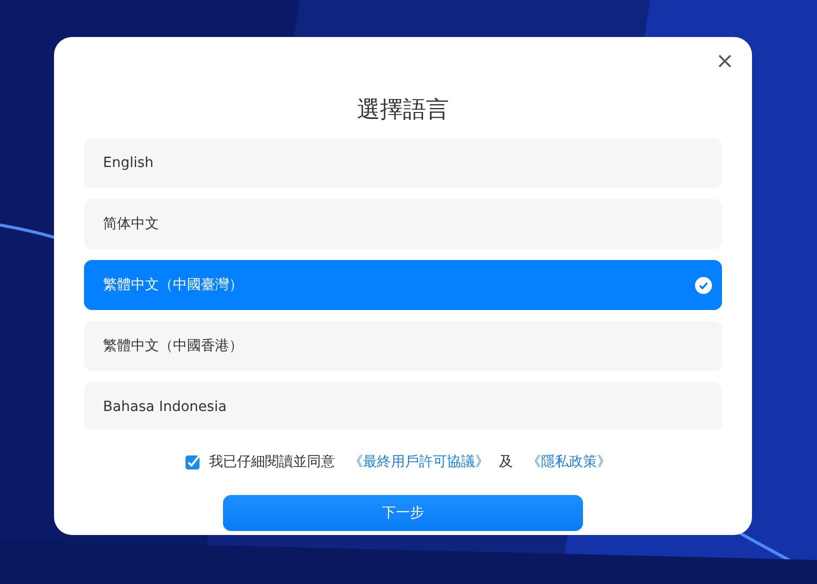 This screenshot has height=584, width=817. What do you see at coordinates (403, 163) in the screenshot?
I see `language-option: English` at bounding box center [403, 163].